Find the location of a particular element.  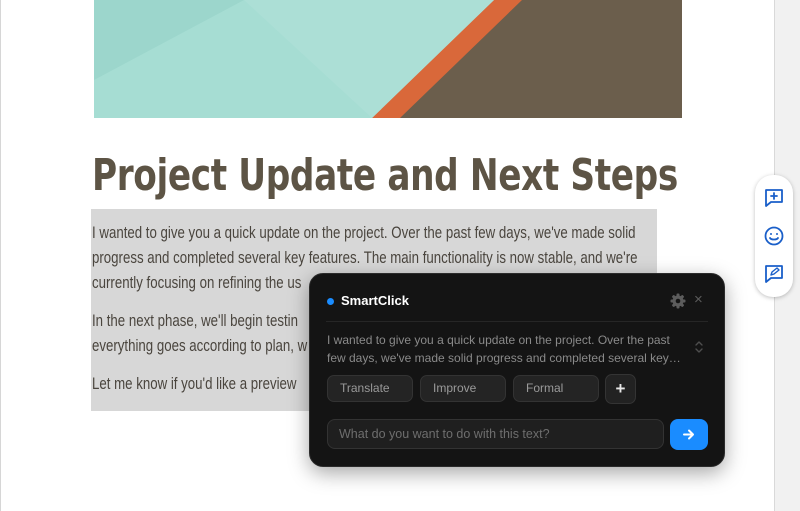

emoji-icon is located at coordinates (774, 236).